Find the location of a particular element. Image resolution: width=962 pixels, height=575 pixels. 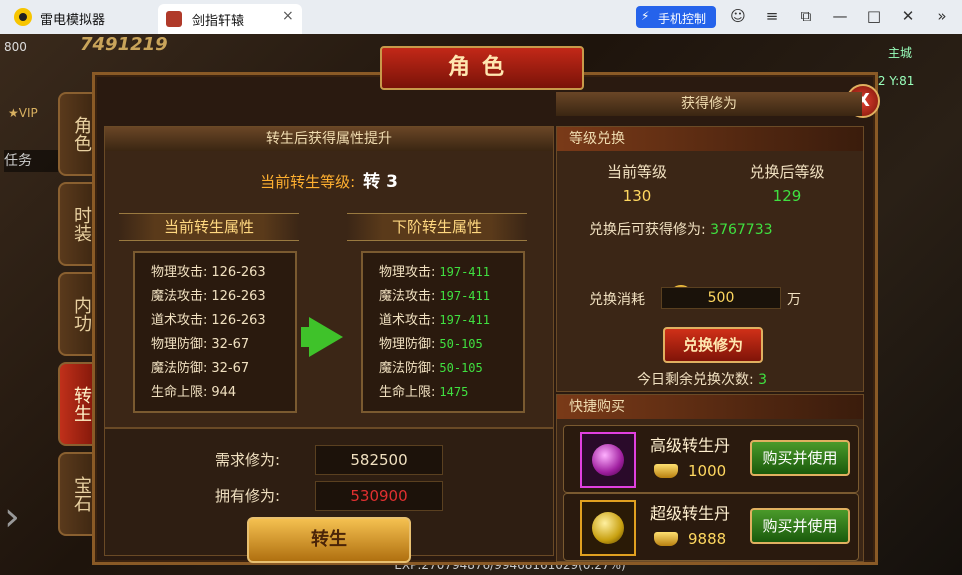

attr-row: 物理防御: 32-67 is located at coordinates (200, 342).